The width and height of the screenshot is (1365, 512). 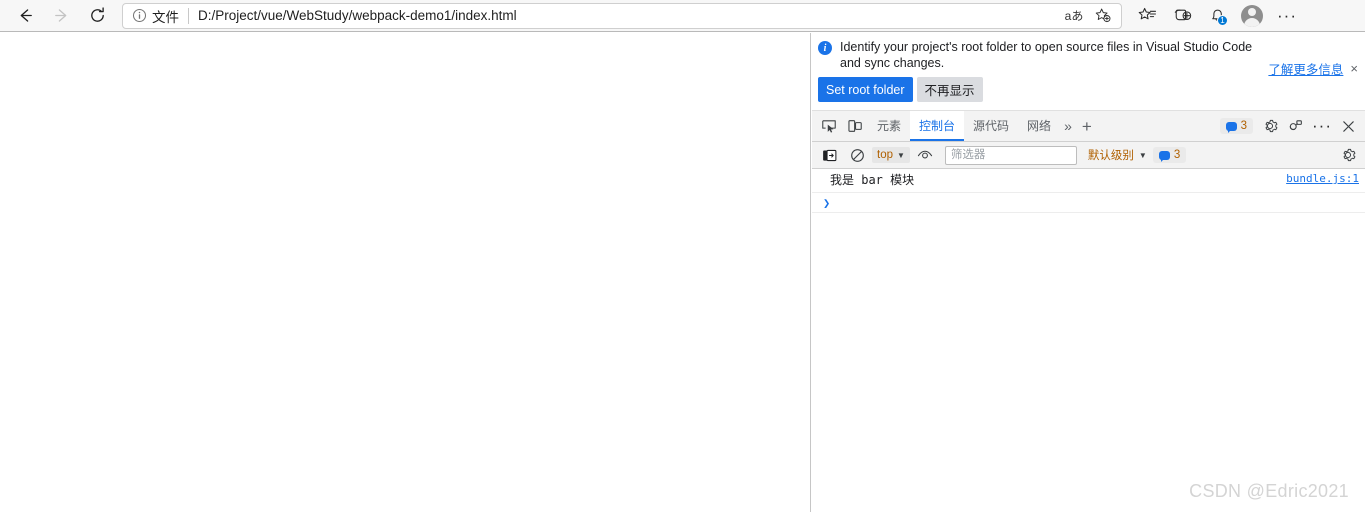 I want to click on avatar, so click(x=1252, y=15).